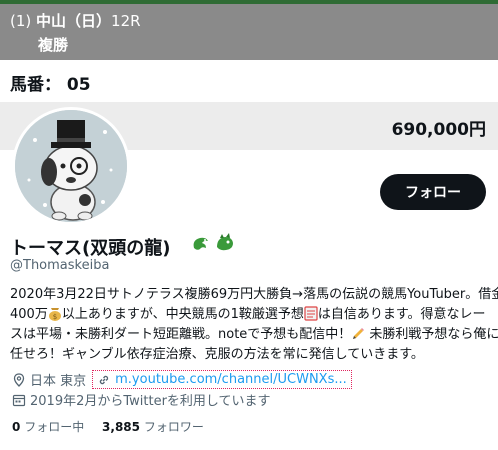 This screenshot has height=450, width=498. Describe the element at coordinates (54, 427) in the screenshot. I see `following-label: フォロー中` at that location.